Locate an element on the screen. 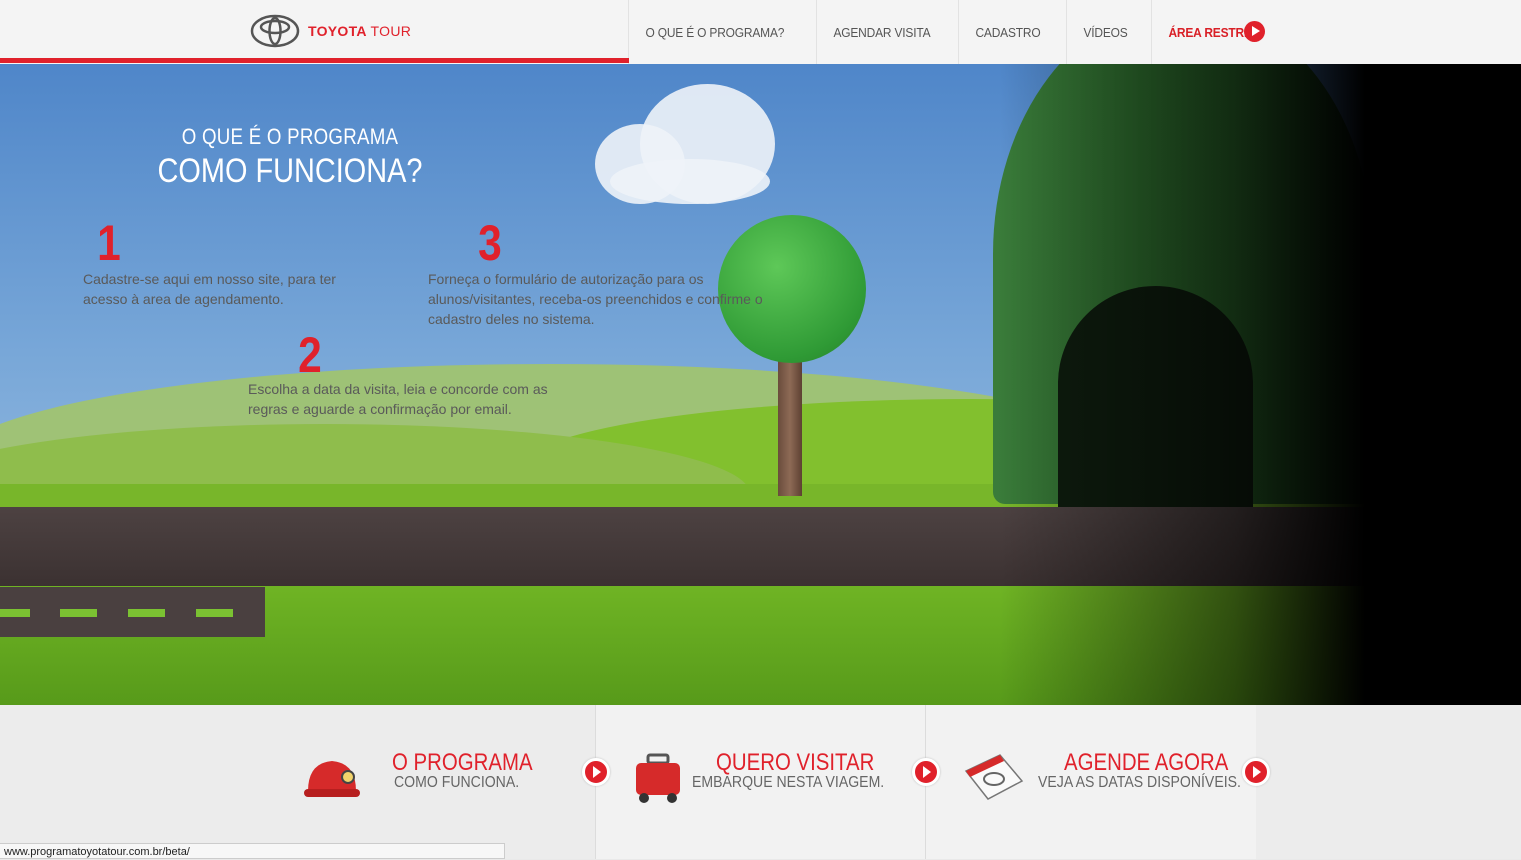 Image resolution: width=1521 pixels, height=860 pixels. nav-o-que-e-o-programa: O QUE É O PROGRAMA? is located at coordinates (714, 32).